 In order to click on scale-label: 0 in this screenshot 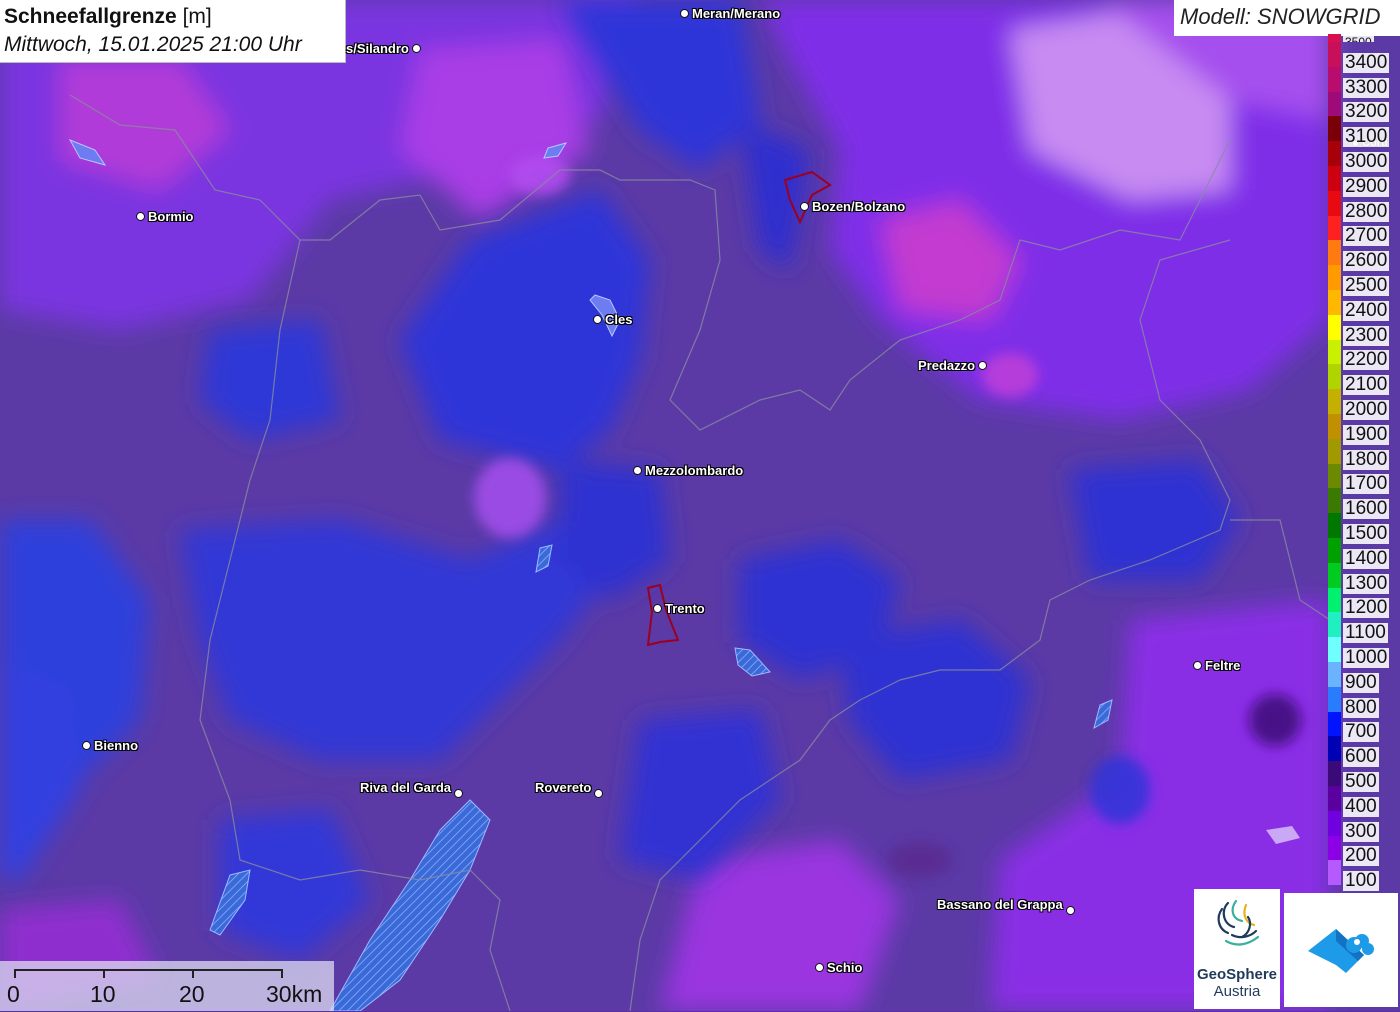, I will do `click(13, 994)`.